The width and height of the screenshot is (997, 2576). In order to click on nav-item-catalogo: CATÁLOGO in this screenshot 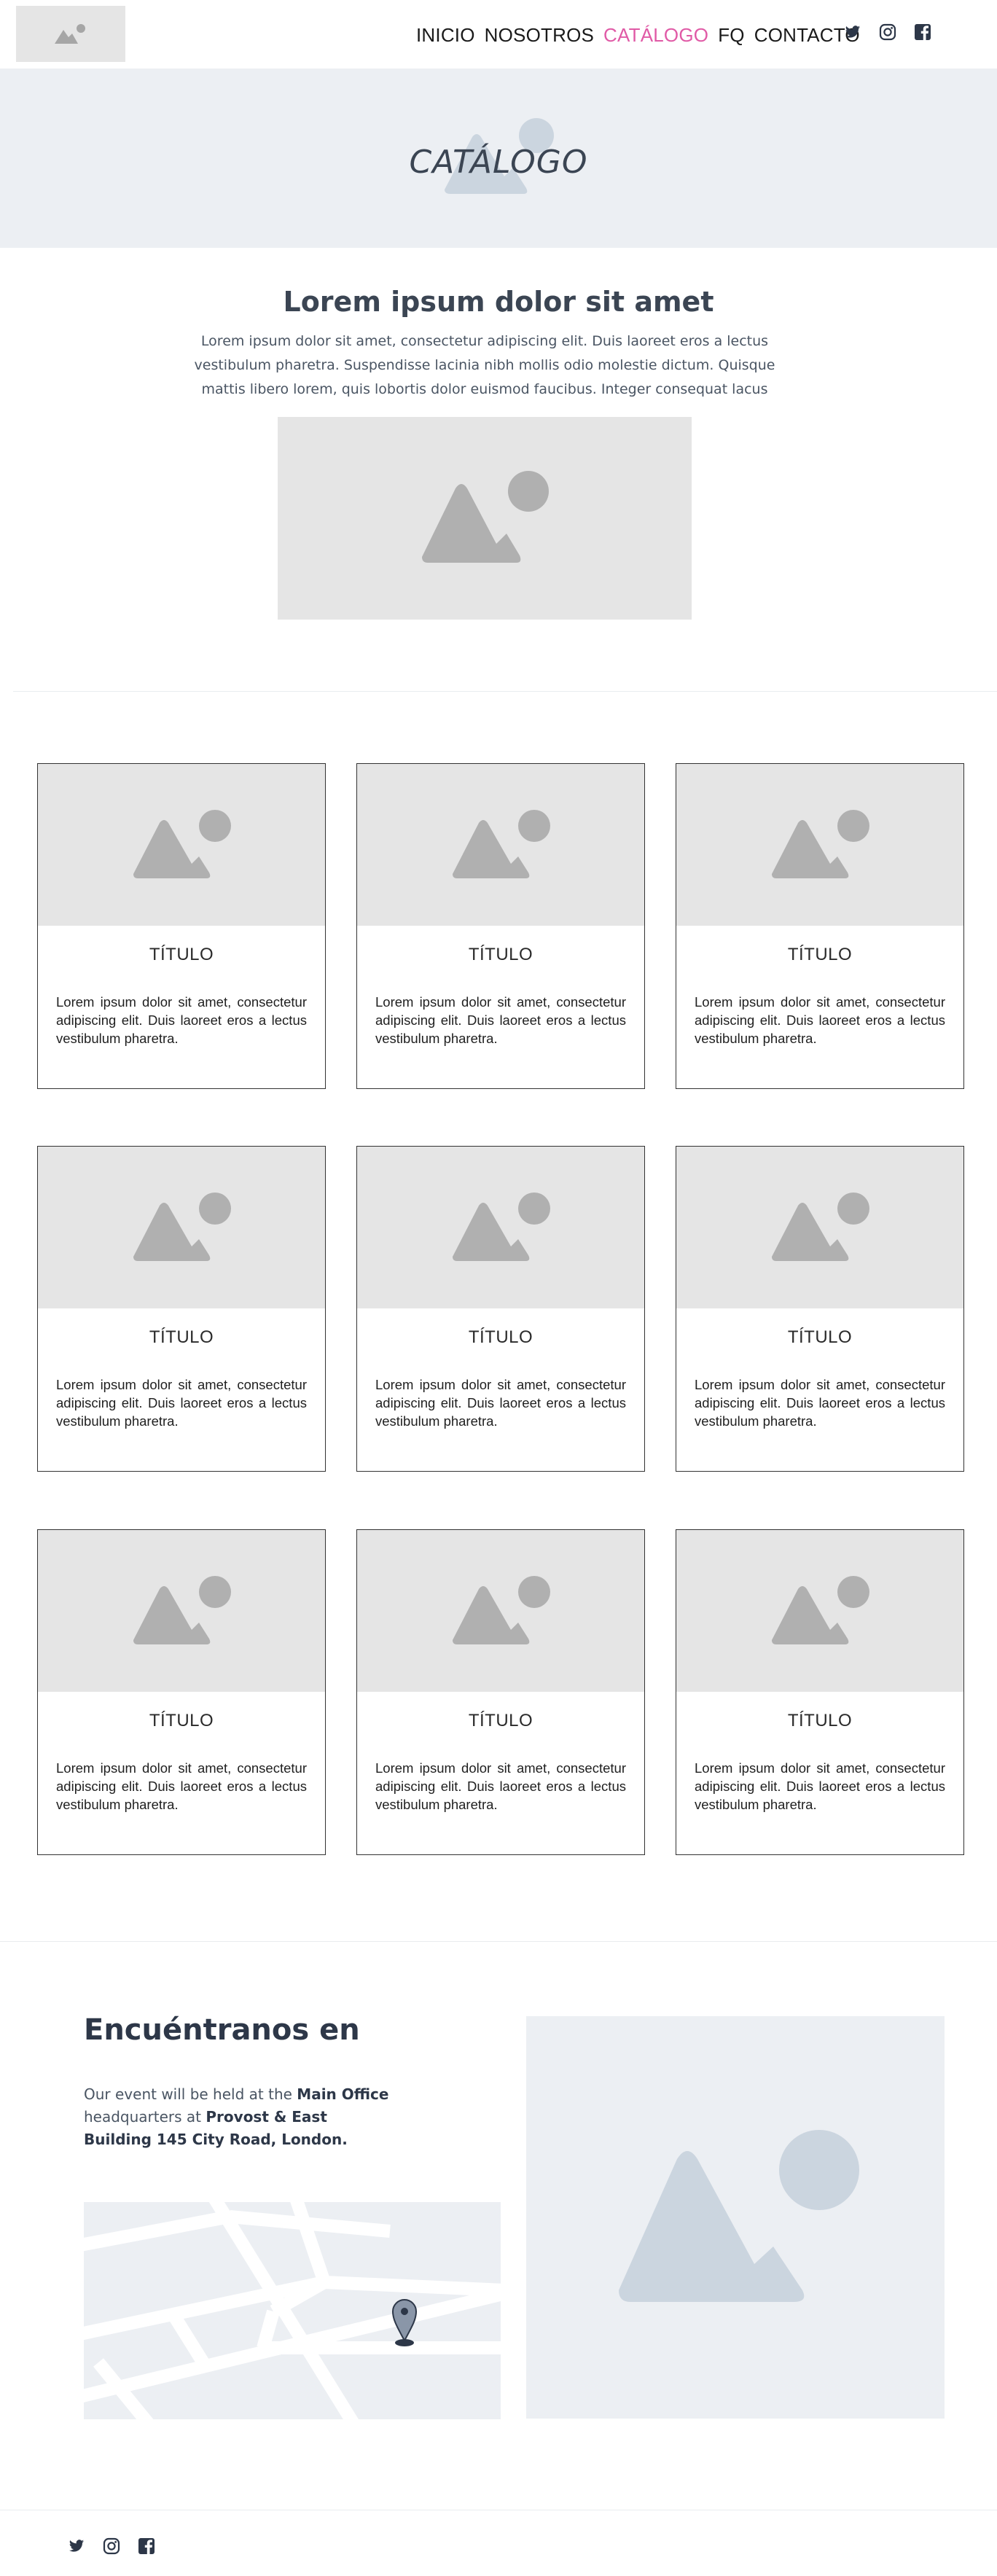, I will do `click(655, 35)`.